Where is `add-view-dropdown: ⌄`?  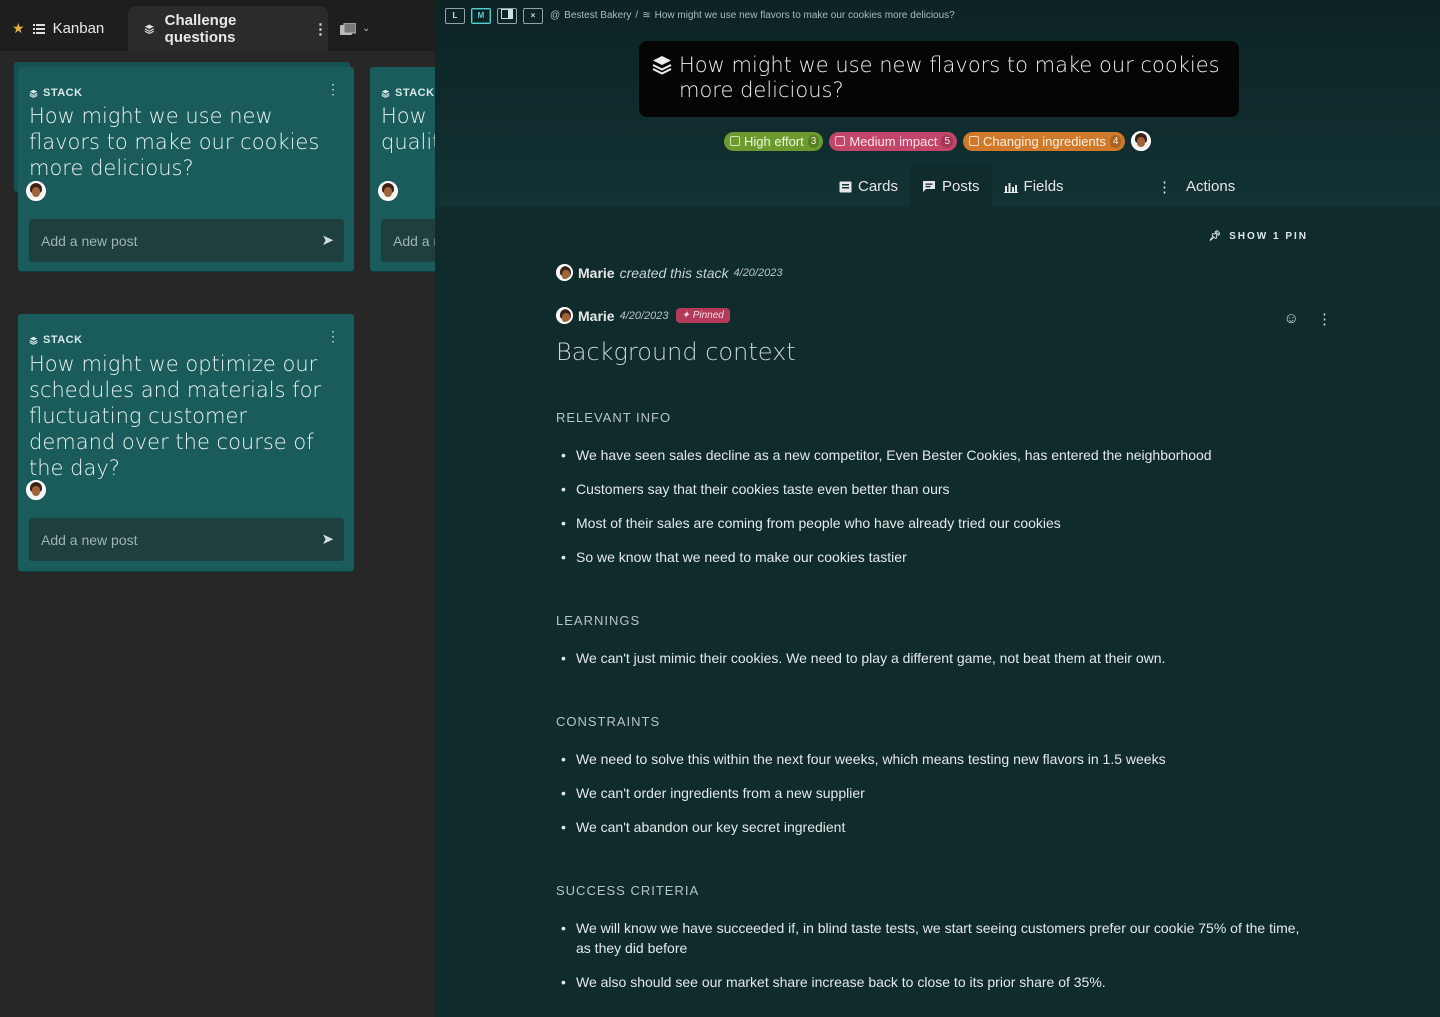 add-view-dropdown: ⌄ is located at coordinates (355, 28).